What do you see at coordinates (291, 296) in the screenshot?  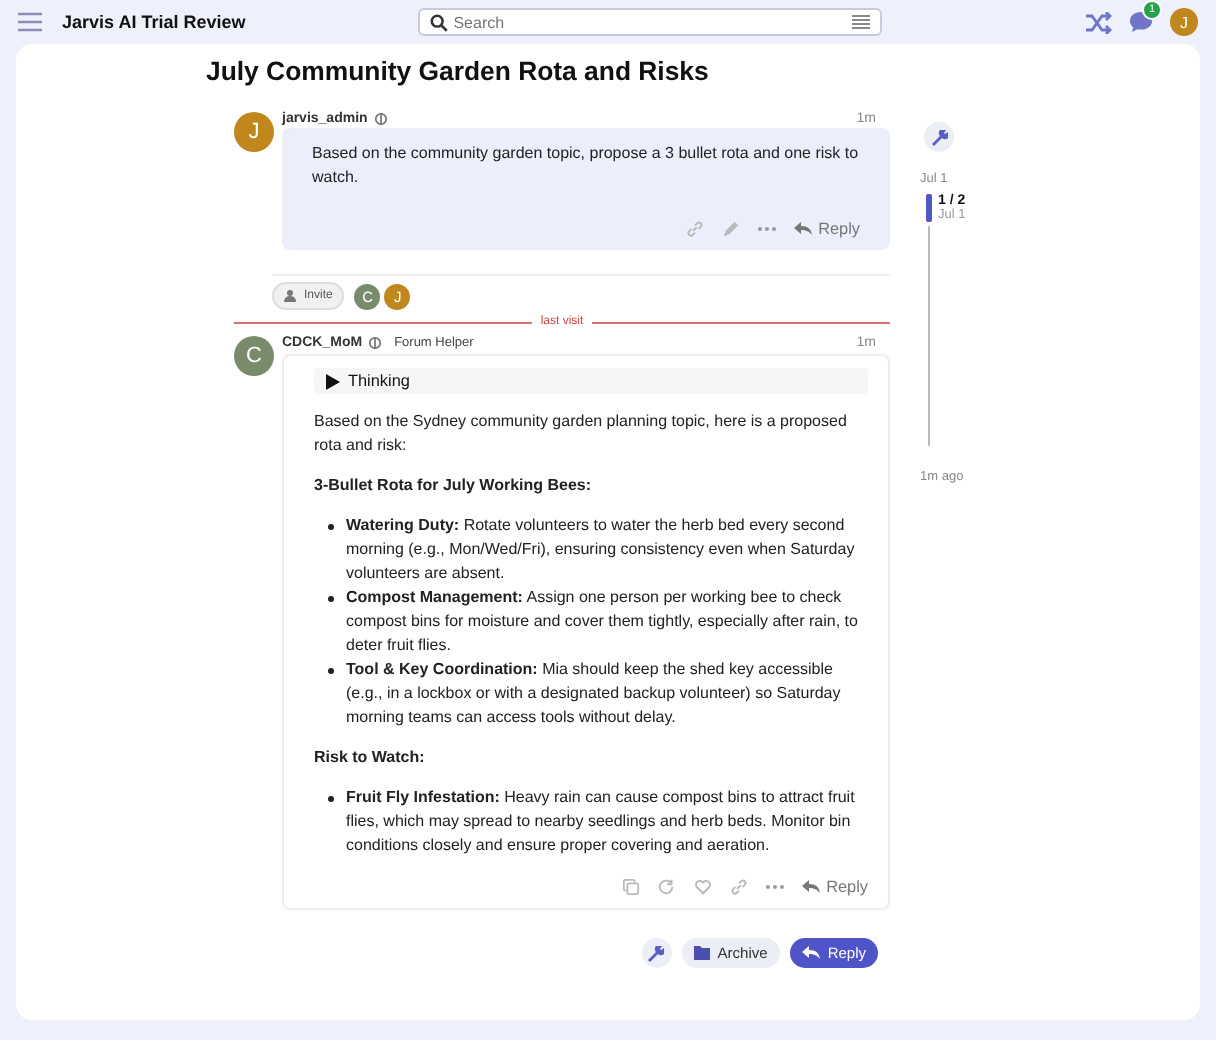 I see `user-icon` at bounding box center [291, 296].